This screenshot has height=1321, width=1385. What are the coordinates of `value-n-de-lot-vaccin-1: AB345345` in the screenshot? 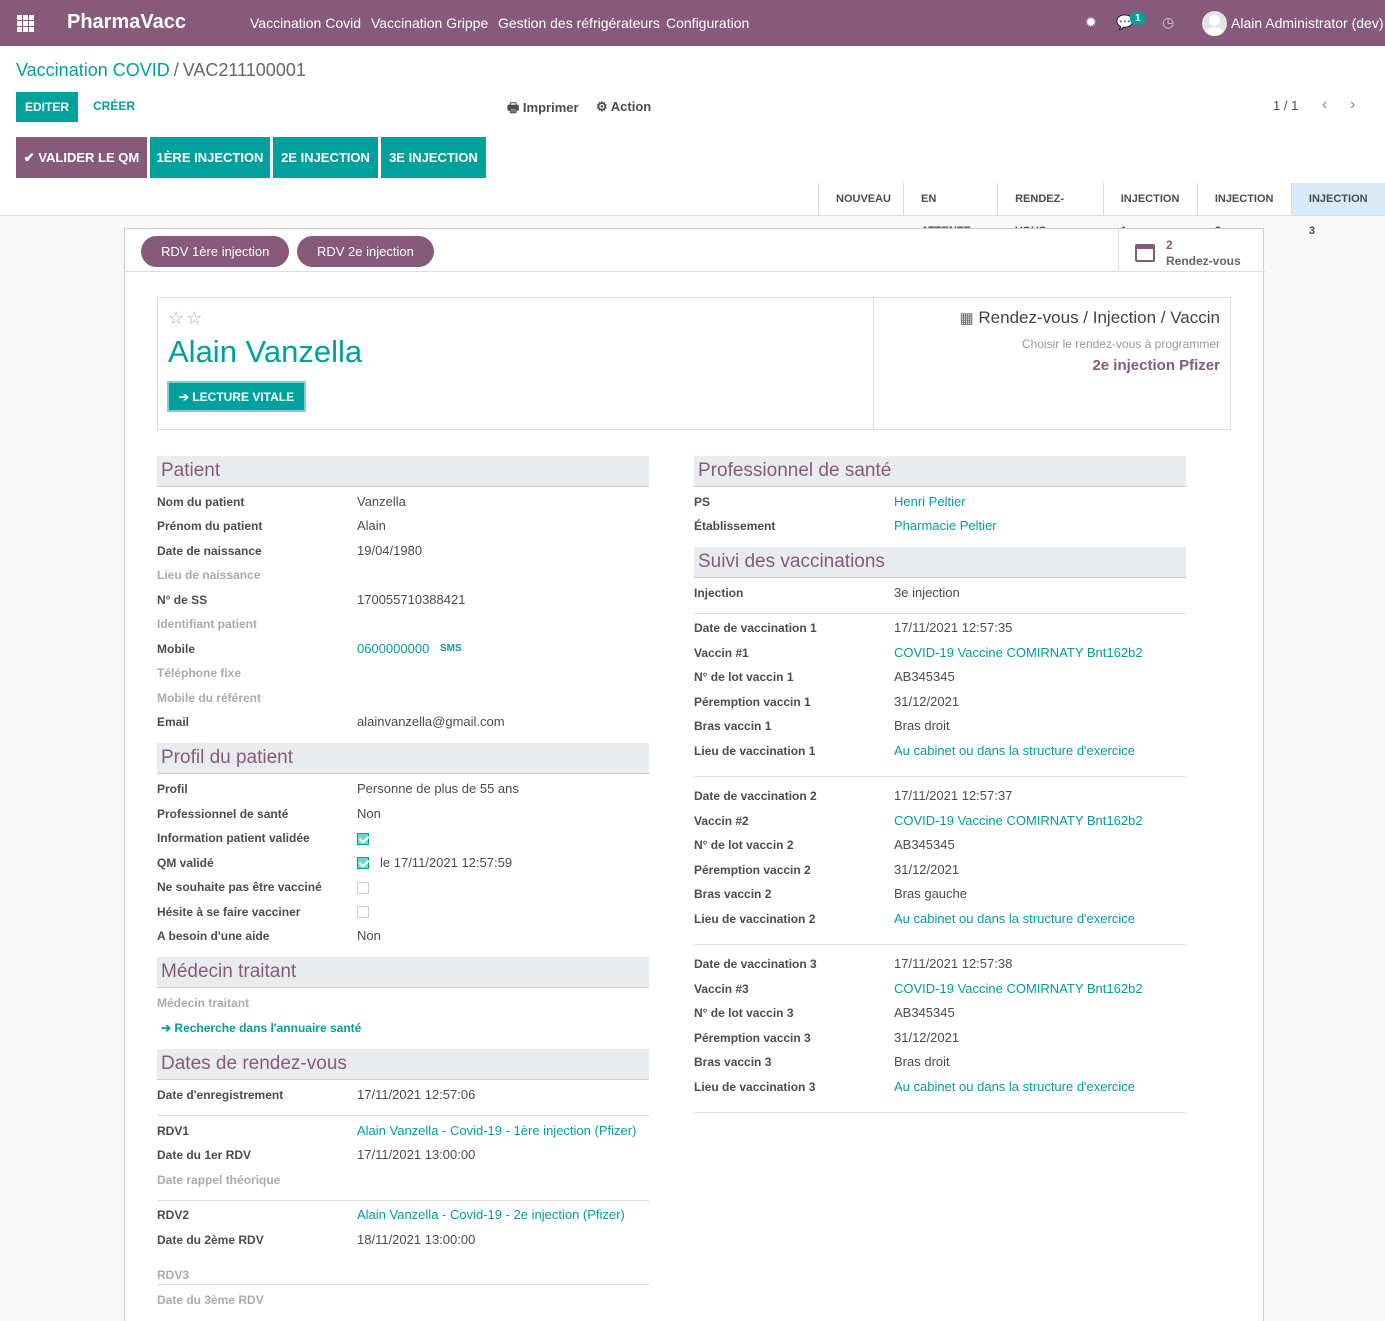 It's located at (924, 676).